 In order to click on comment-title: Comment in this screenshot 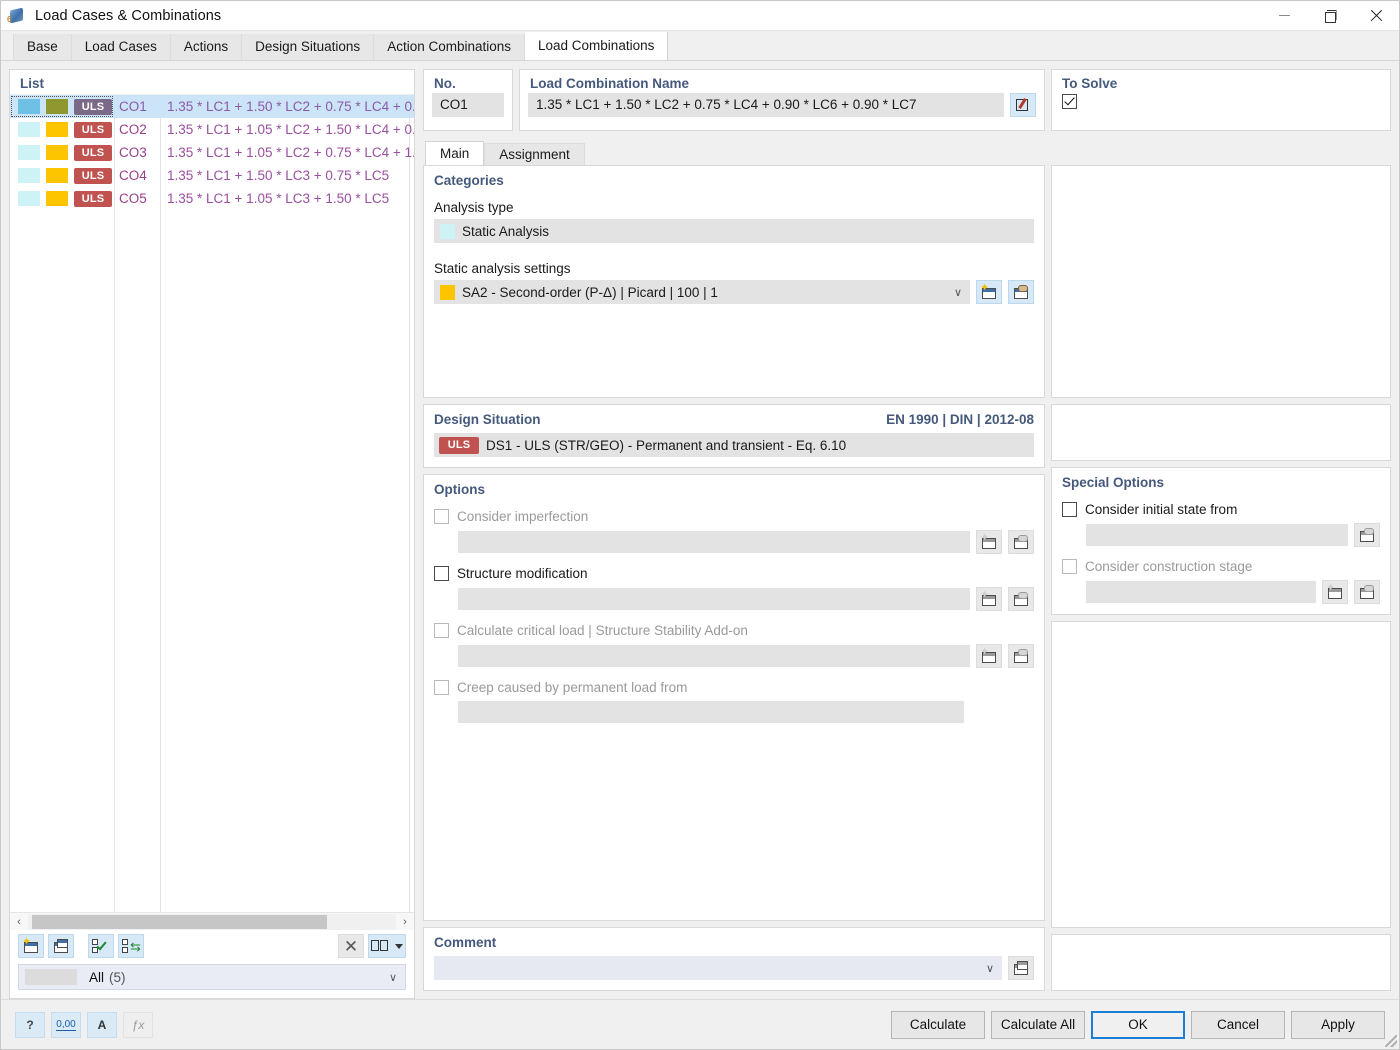, I will do `click(465, 942)`.